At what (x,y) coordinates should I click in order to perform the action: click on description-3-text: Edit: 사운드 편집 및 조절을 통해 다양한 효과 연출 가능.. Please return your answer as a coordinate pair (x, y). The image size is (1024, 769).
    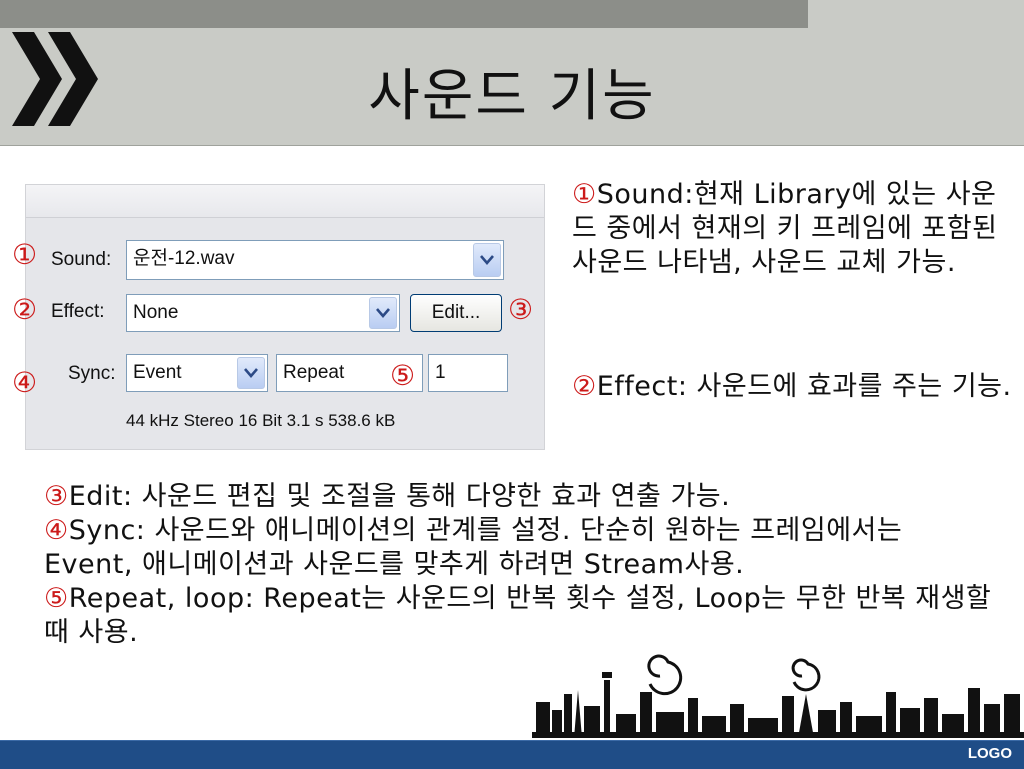
    Looking at the image, I should click on (399, 496).